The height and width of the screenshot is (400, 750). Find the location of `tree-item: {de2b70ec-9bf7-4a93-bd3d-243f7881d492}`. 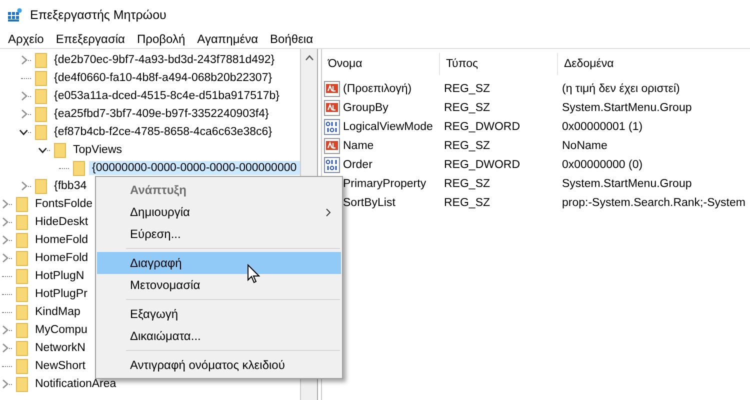

tree-item: {de2b70ec-9bf7-4a93-bd3d-243f7881d492} is located at coordinates (164, 60).